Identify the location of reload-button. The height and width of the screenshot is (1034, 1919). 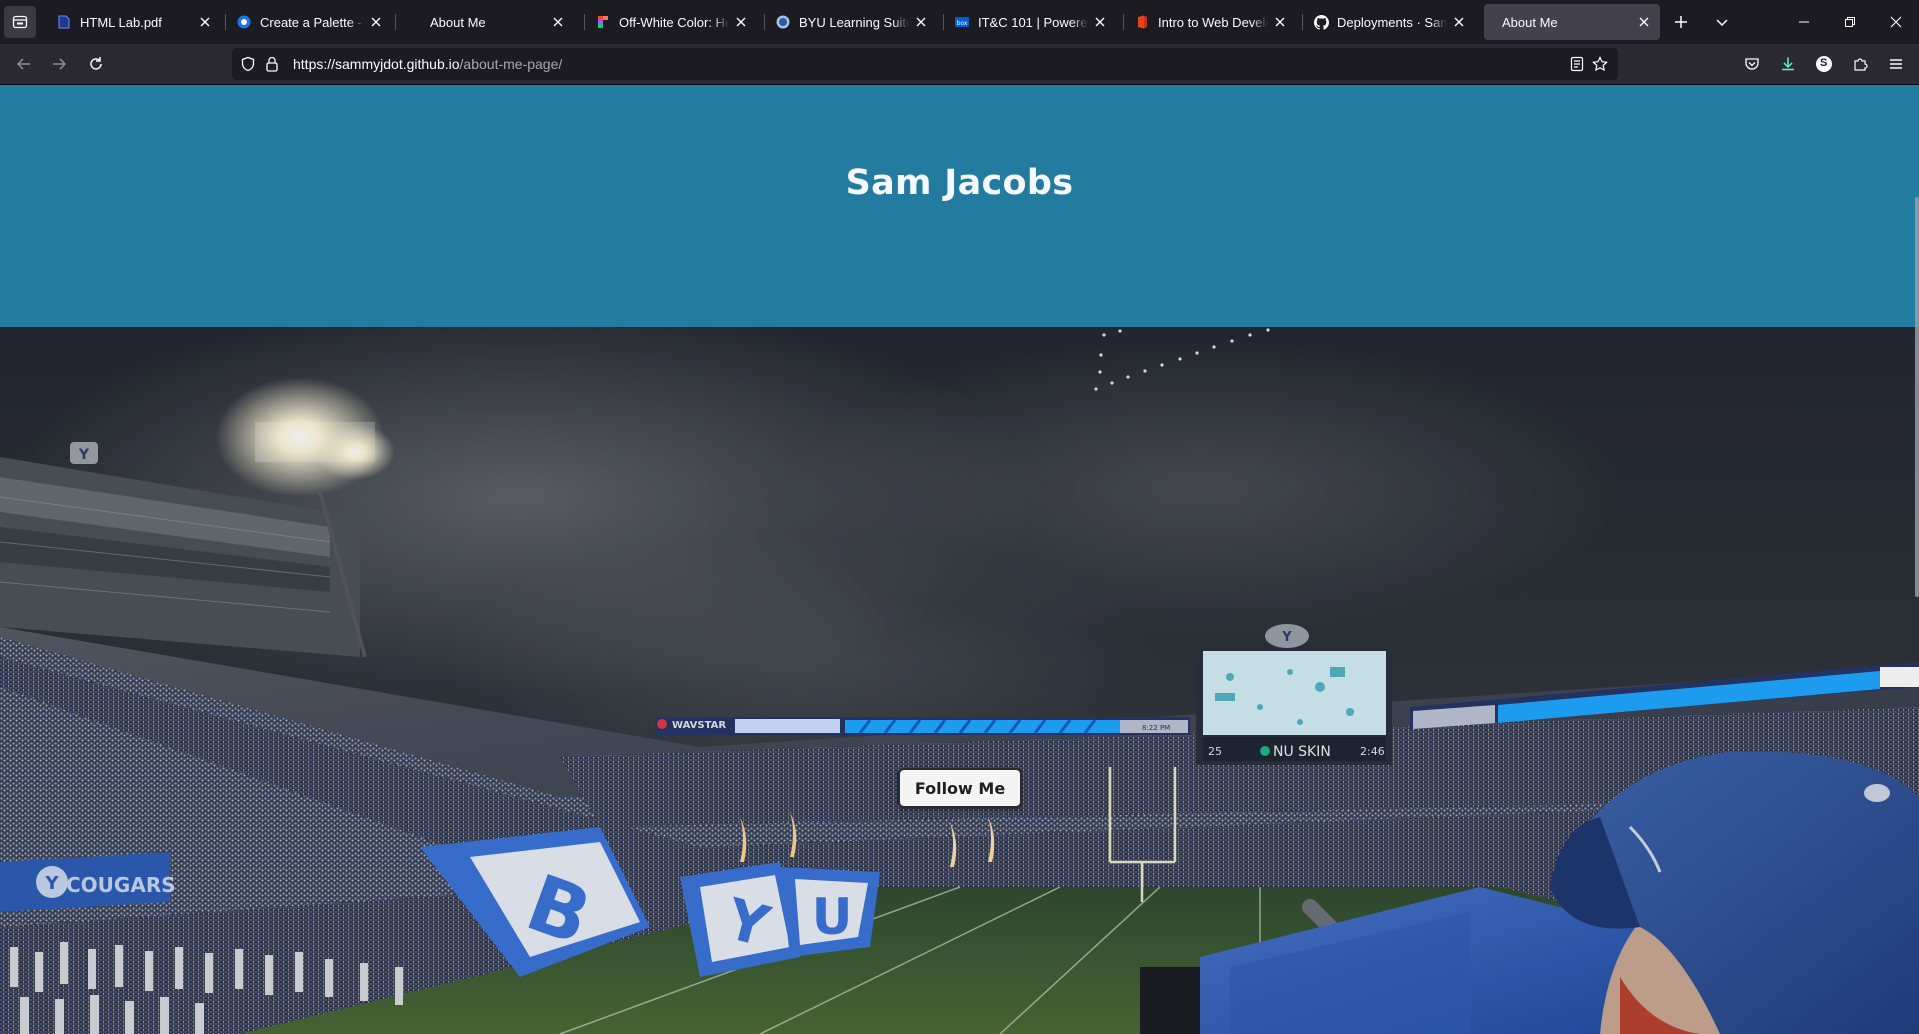
(96, 64).